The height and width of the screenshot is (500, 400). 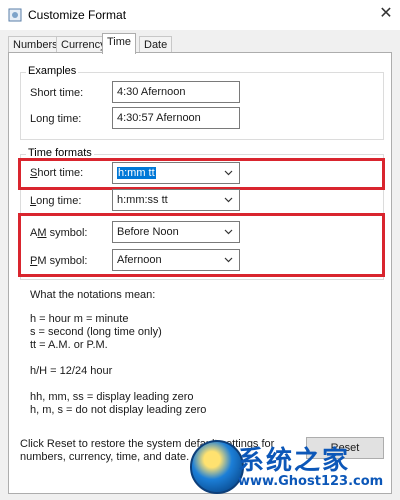 What do you see at coordinates (176, 200) in the screenshot?
I see `long-time-combo: h:mm:ss tt` at bounding box center [176, 200].